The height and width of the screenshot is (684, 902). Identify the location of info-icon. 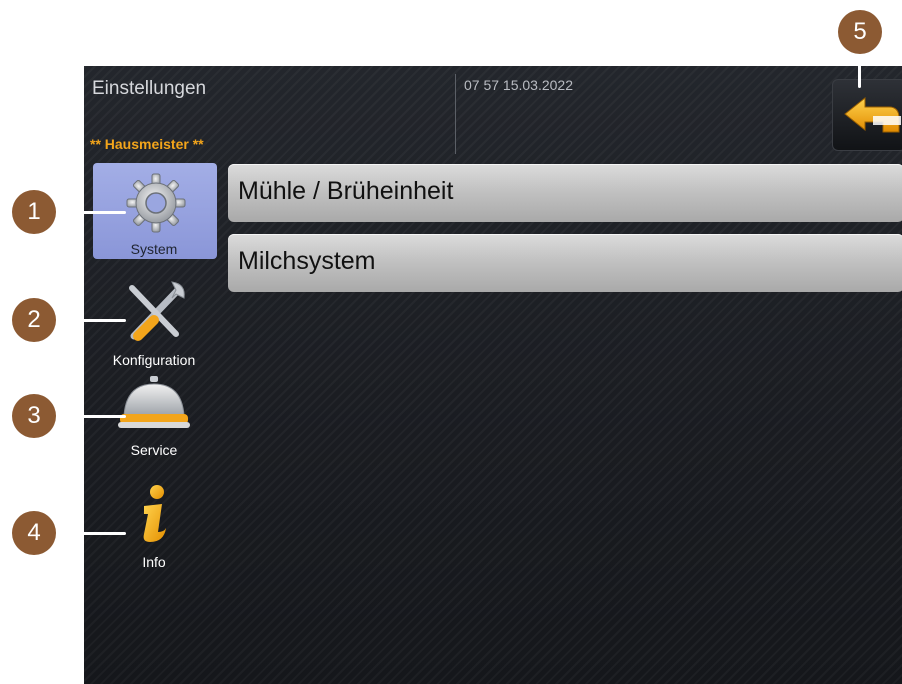
(154, 513).